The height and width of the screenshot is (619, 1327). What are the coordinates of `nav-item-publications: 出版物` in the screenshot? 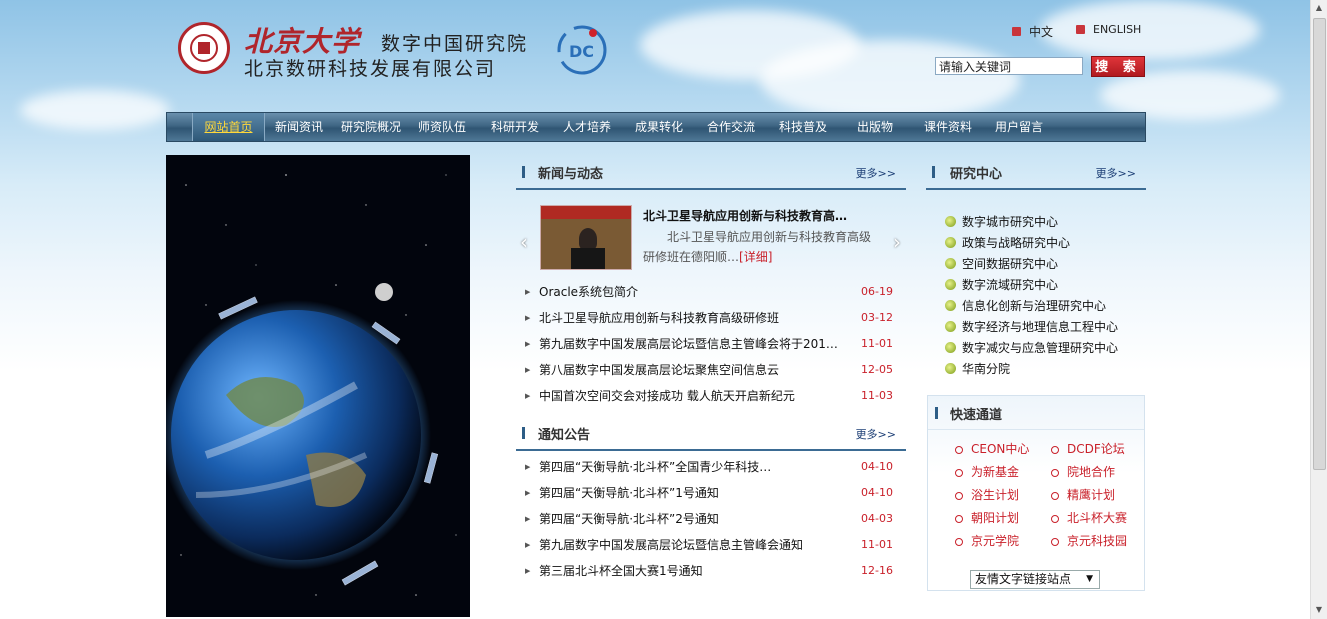 It's located at (875, 127).